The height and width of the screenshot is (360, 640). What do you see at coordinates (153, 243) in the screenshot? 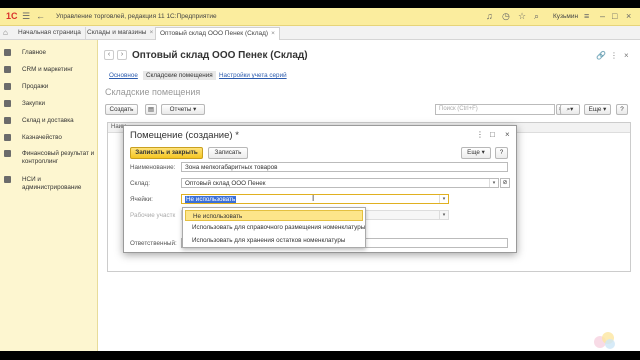
I see `responsible-label: Ответственный:` at bounding box center [153, 243].